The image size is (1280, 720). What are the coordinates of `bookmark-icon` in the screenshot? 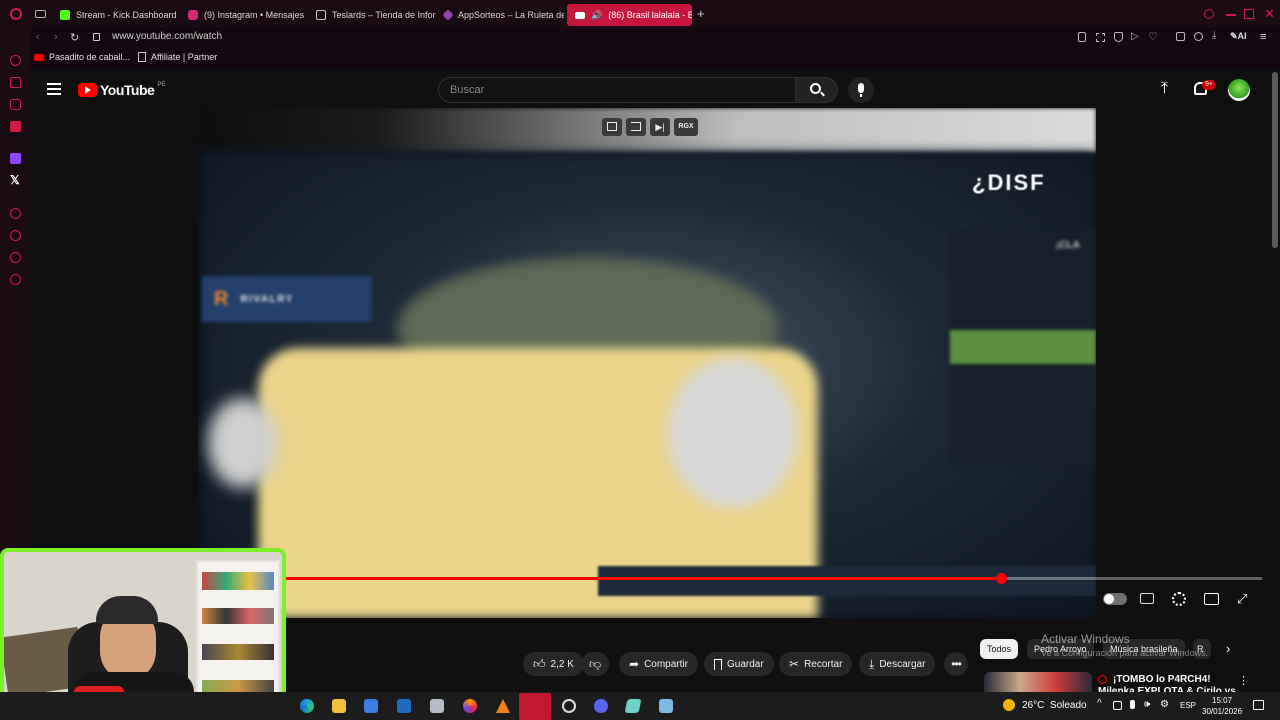 It's located at (718, 664).